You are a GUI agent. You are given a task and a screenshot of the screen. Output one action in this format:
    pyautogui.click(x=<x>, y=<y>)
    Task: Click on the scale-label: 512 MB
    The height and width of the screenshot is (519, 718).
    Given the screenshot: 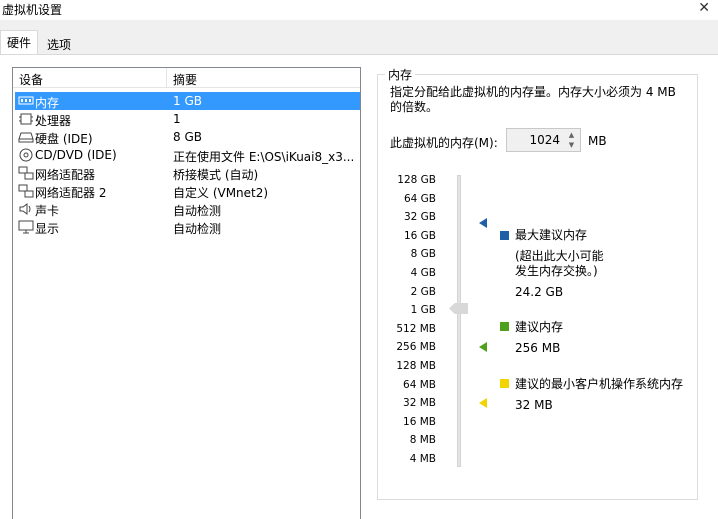 What is the action you would take?
    pyautogui.click(x=416, y=328)
    